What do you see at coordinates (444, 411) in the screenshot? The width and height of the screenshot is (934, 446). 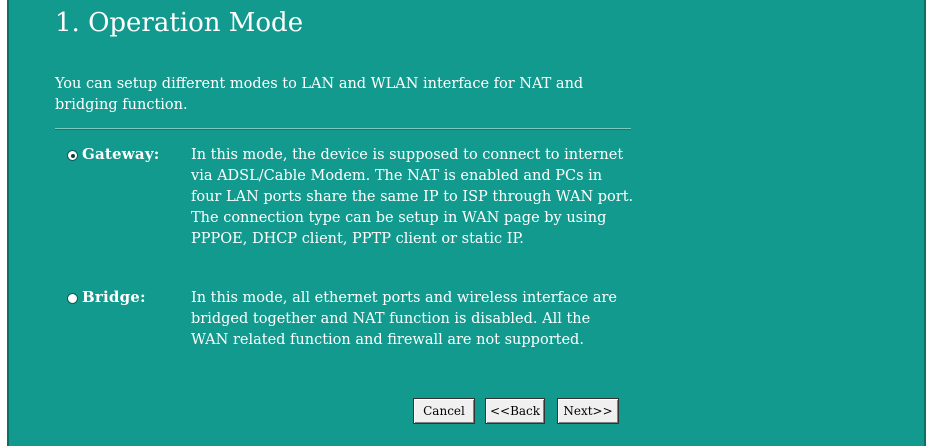 I see `cancel-button: Cancel` at bounding box center [444, 411].